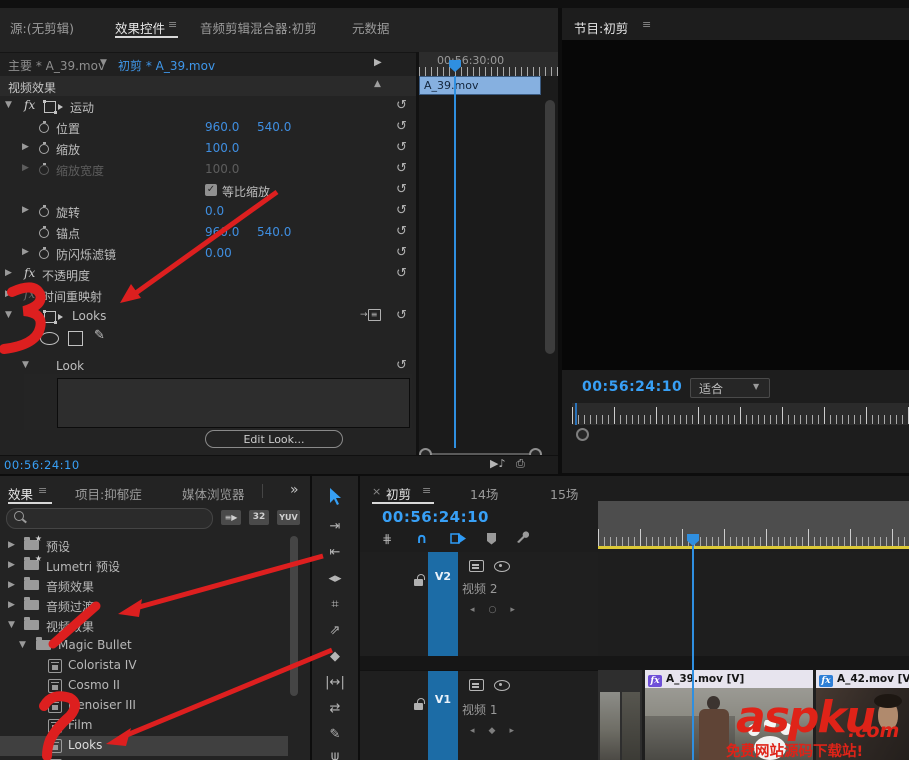 The image size is (909, 760). Describe the element at coordinates (259, 517) in the screenshot. I see `badge-32bit: 32` at that location.